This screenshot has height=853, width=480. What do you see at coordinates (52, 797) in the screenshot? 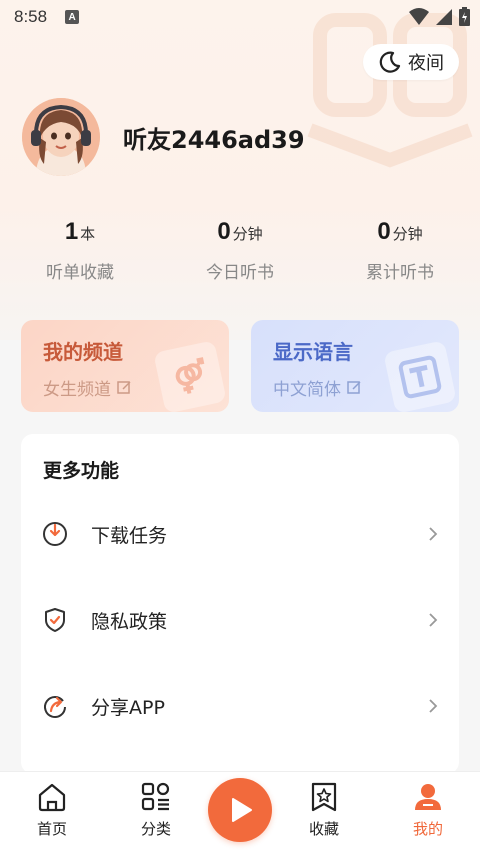
I see `home-icon` at bounding box center [52, 797].